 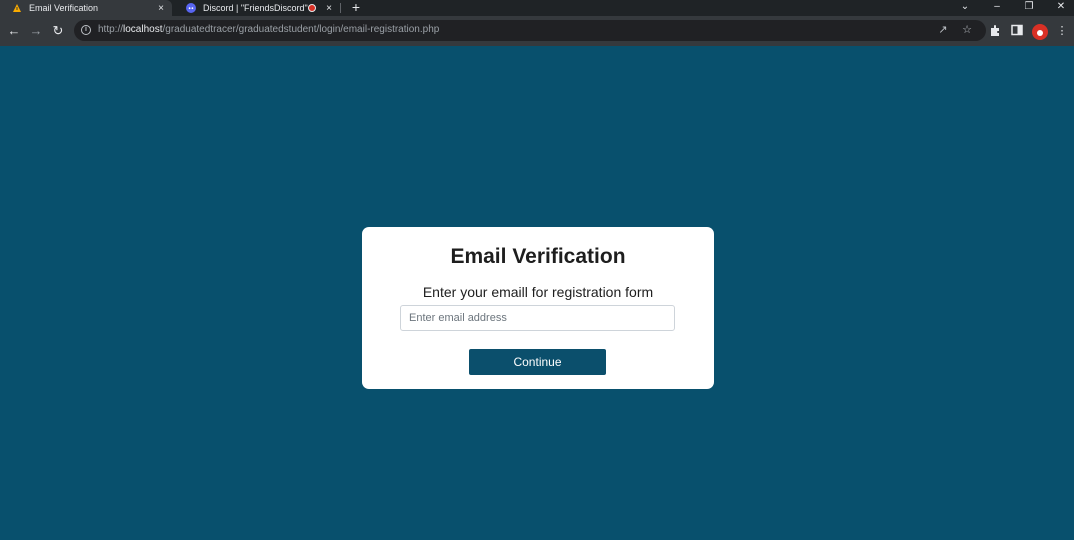 What do you see at coordinates (538, 292) in the screenshot?
I see `form-subtitle: Enter your emaill for registration form` at bounding box center [538, 292].